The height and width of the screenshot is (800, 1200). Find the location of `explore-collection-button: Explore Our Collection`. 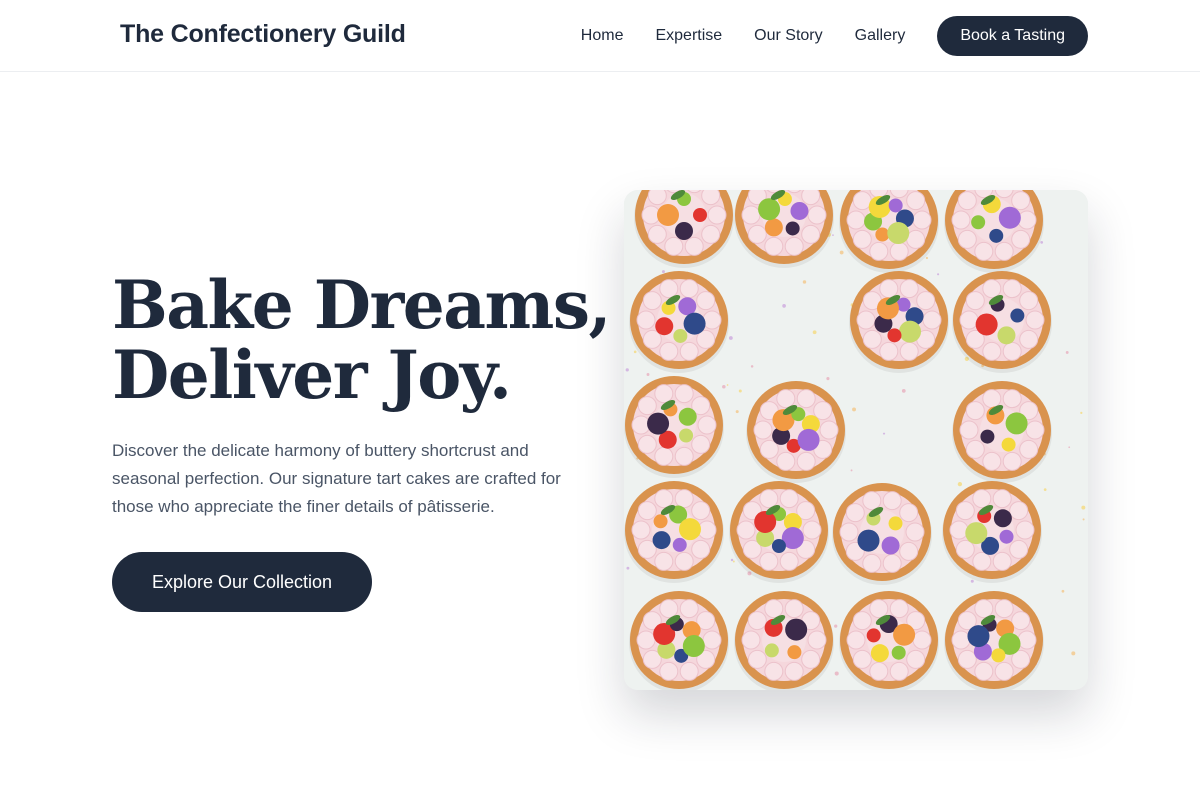

explore-collection-button: Explore Our Collection is located at coordinates (242, 582).